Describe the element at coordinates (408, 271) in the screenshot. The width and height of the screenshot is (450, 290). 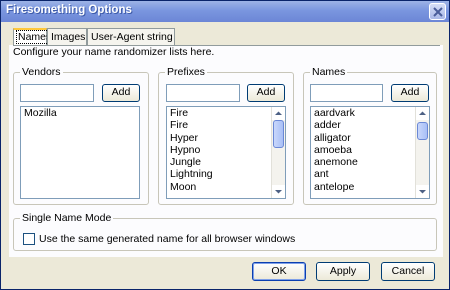
I see `cancel-button: Cancel` at that location.